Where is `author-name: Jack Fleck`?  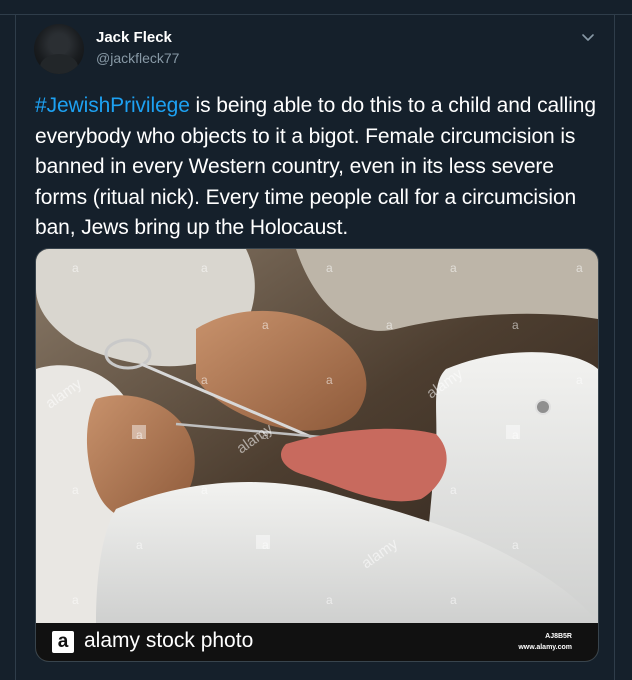
author-name: Jack Fleck is located at coordinates (134, 37).